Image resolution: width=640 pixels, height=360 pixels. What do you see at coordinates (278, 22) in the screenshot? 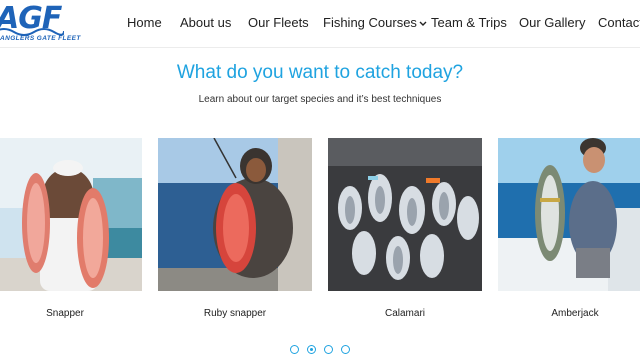
I see `nav-our-fleets: Our Fleets` at bounding box center [278, 22].